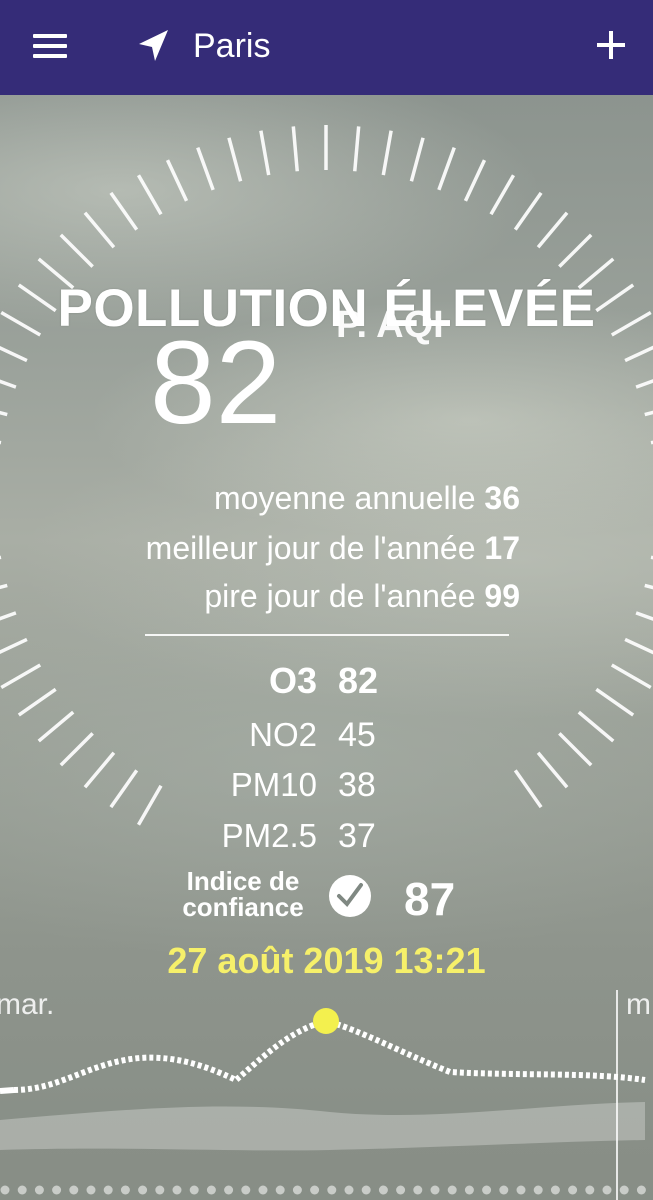  I want to click on stat-worst-day: pire jour de l'année 99, so click(362, 596).